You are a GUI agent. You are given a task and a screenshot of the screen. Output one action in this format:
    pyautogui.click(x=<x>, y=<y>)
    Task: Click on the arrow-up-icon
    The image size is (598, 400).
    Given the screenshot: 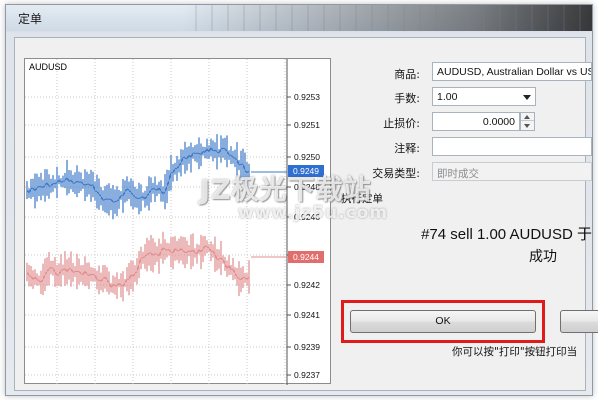 What is the action you would take?
    pyautogui.click(x=527, y=117)
    